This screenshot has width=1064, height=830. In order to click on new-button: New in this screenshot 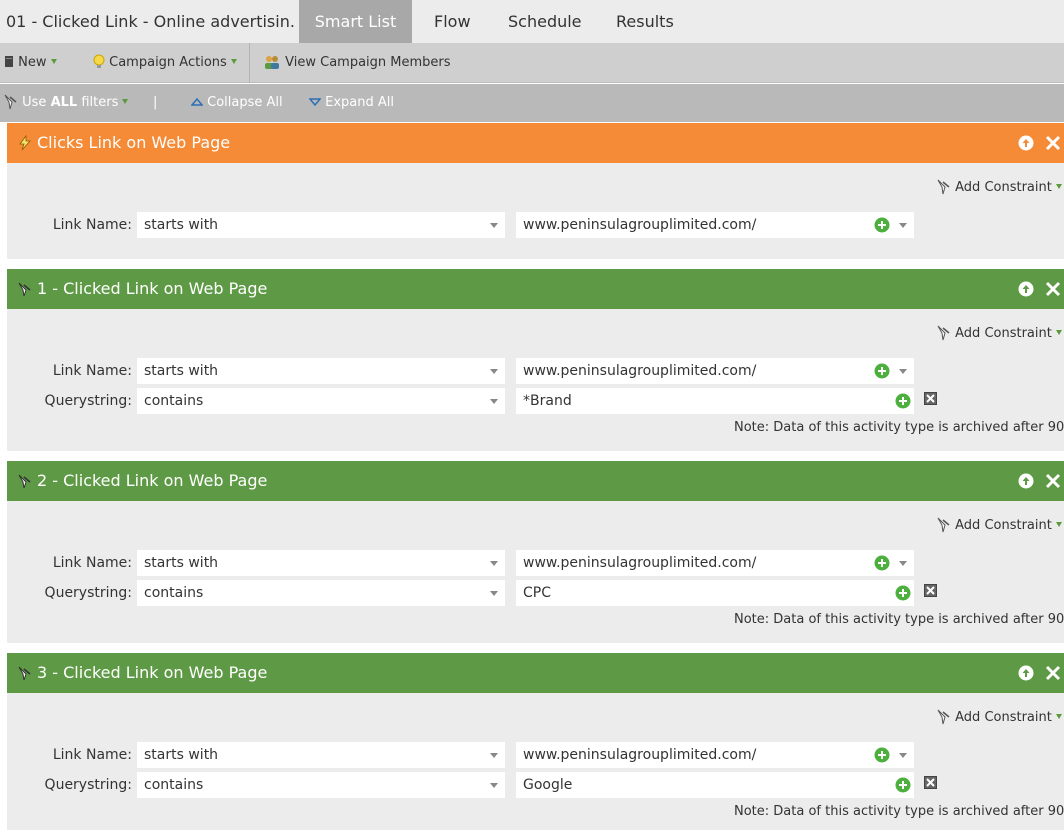, I will do `click(30, 63)`.